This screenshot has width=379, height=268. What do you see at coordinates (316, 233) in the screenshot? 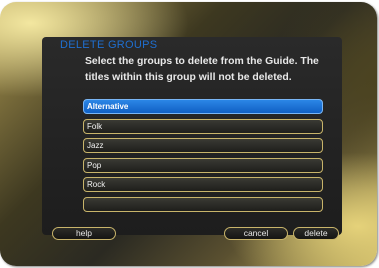
I see `delete-button: delete` at bounding box center [316, 233].